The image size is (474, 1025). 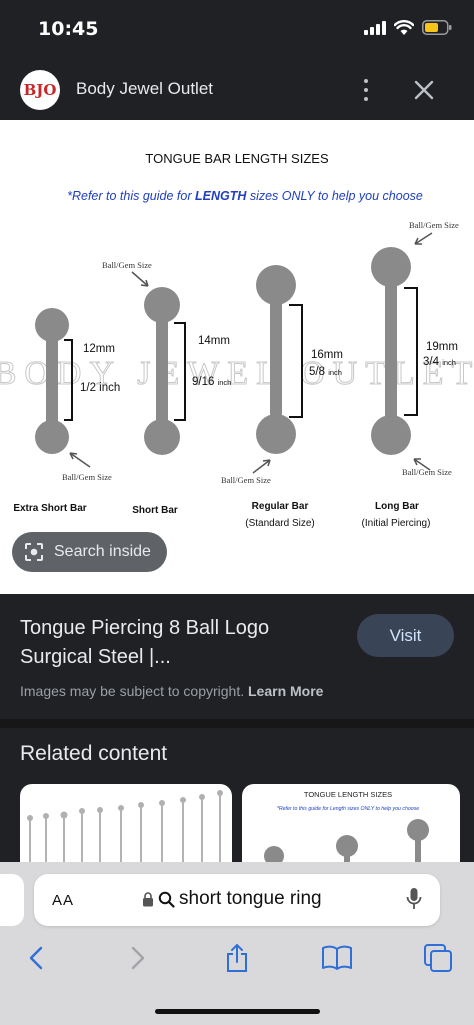 What do you see at coordinates (405, 635) in the screenshot?
I see `visit-button: Visit` at bounding box center [405, 635].